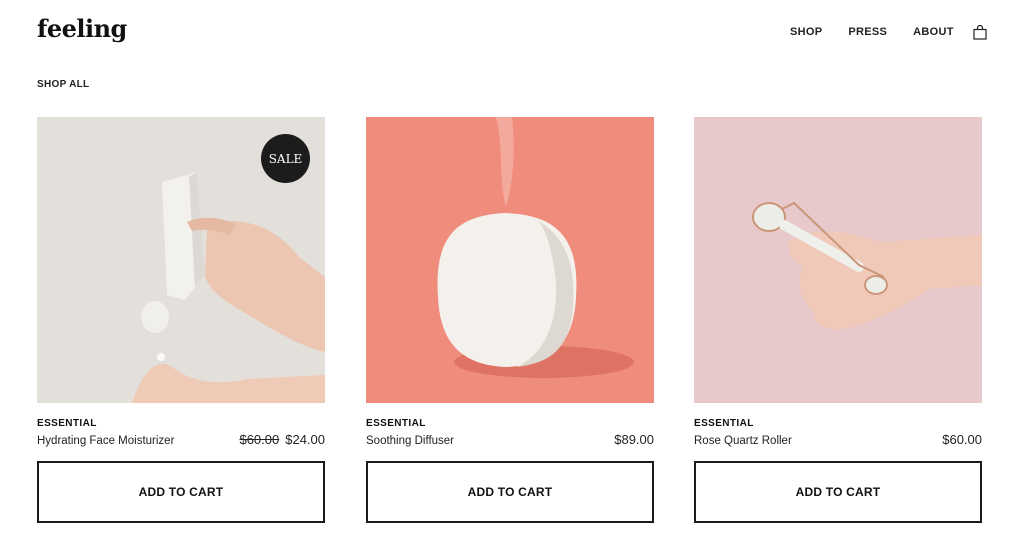 The height and width of the screenshot is (536, 1024). Describe the element at coordinates (980, 32) in the screenshot. I see `shopping-bag-icon` at that location.